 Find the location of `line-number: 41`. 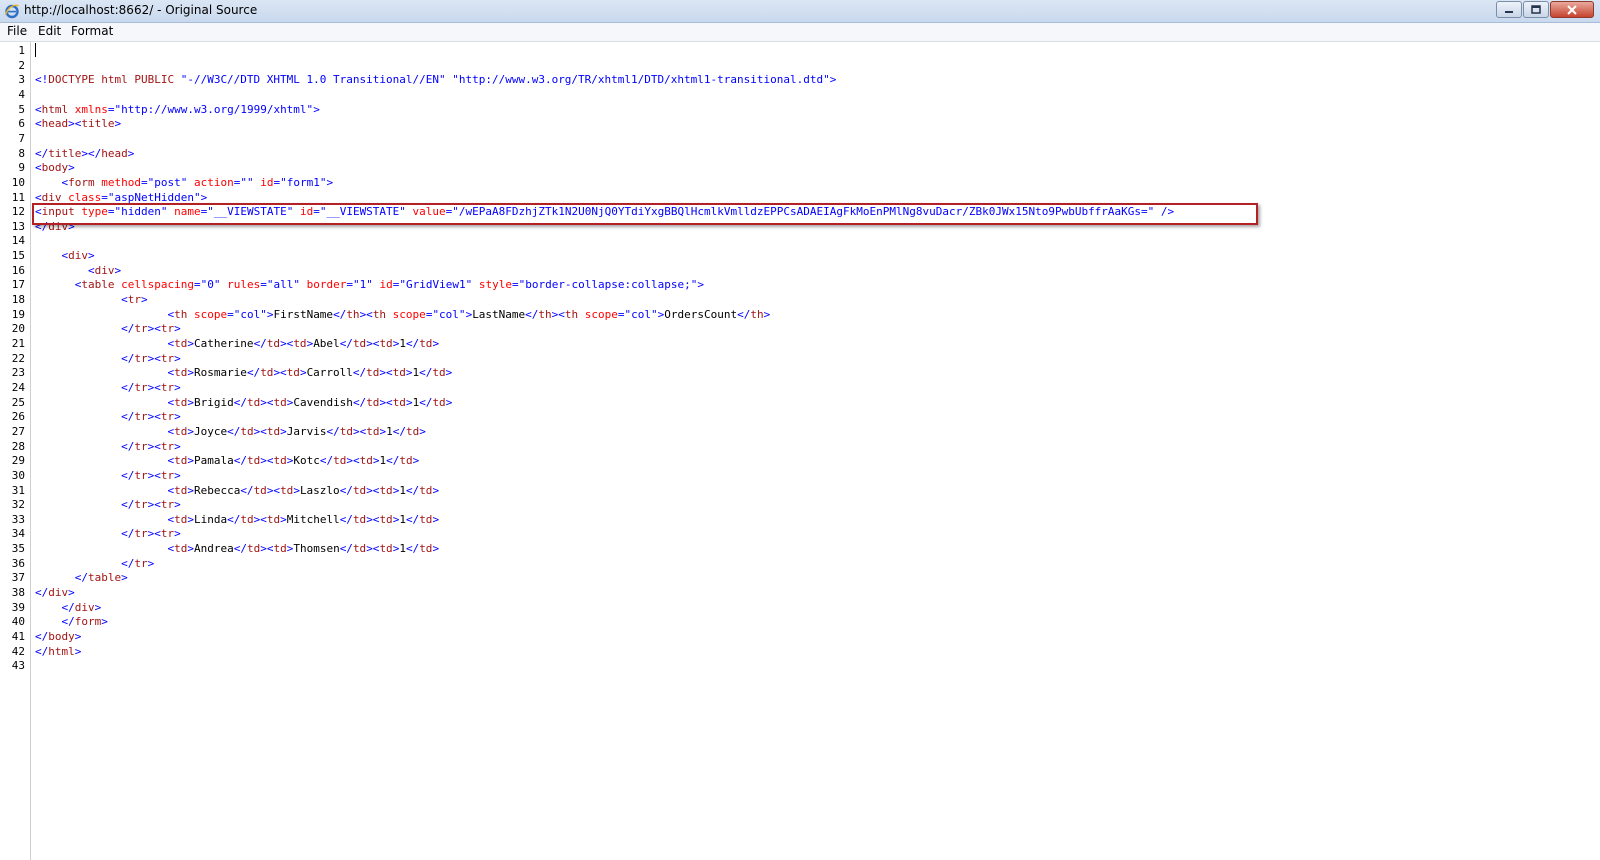

line-number: 41 is located at coordinates (18, 636).